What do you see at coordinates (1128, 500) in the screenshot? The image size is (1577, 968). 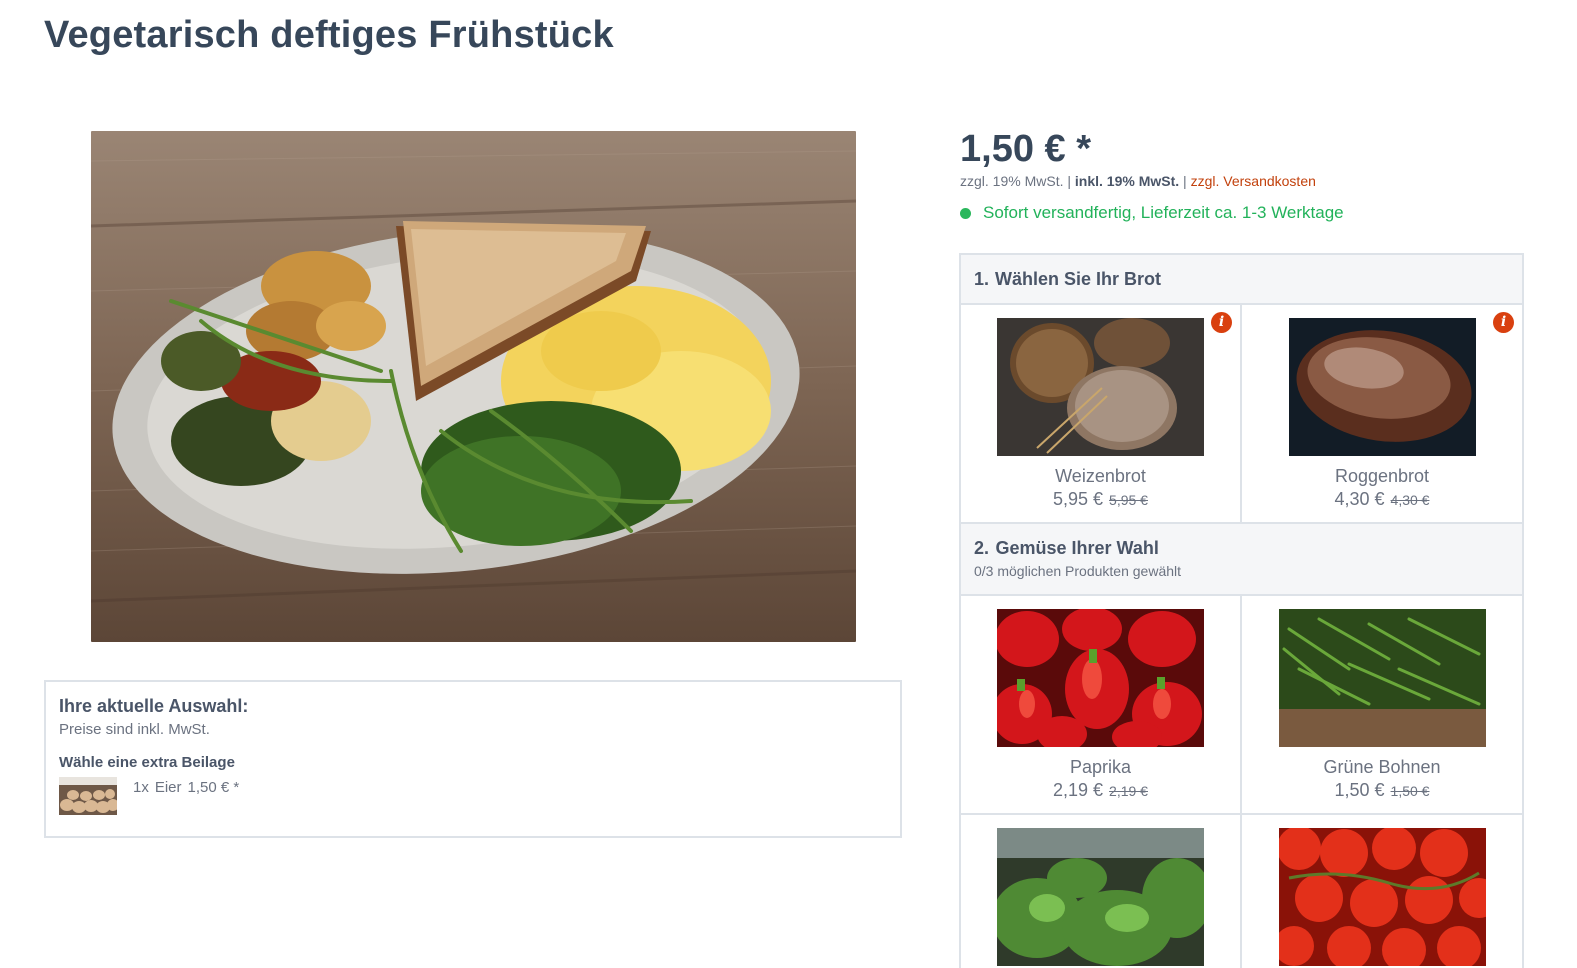 I see `option-old-price: 5,95 €` at bounding box center [1128, 500].